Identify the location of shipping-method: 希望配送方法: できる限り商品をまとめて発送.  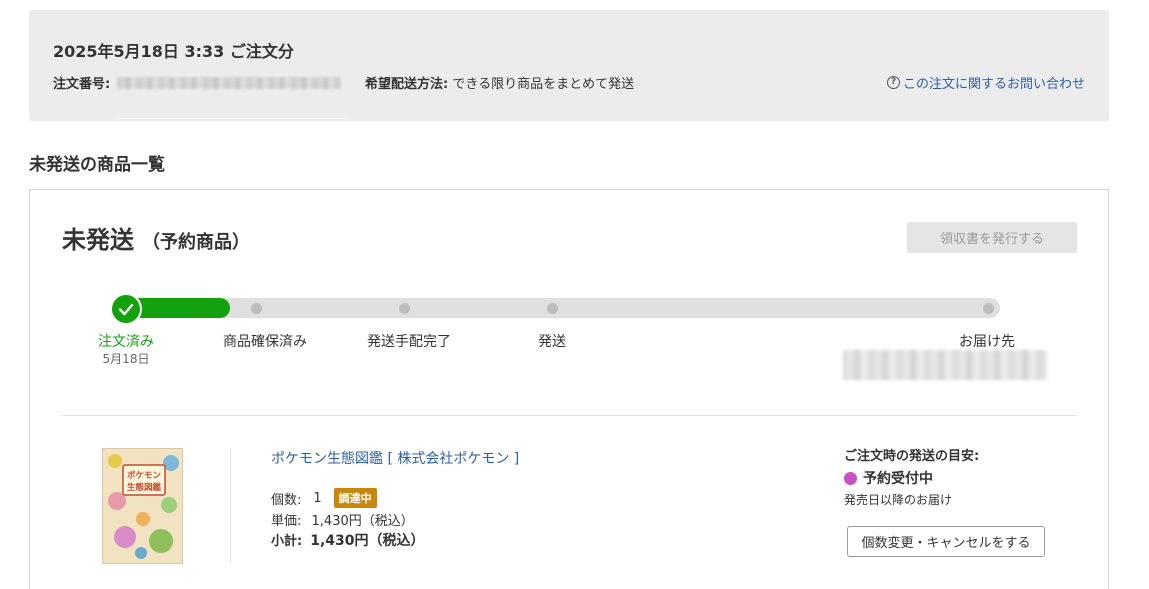
(499, 82).